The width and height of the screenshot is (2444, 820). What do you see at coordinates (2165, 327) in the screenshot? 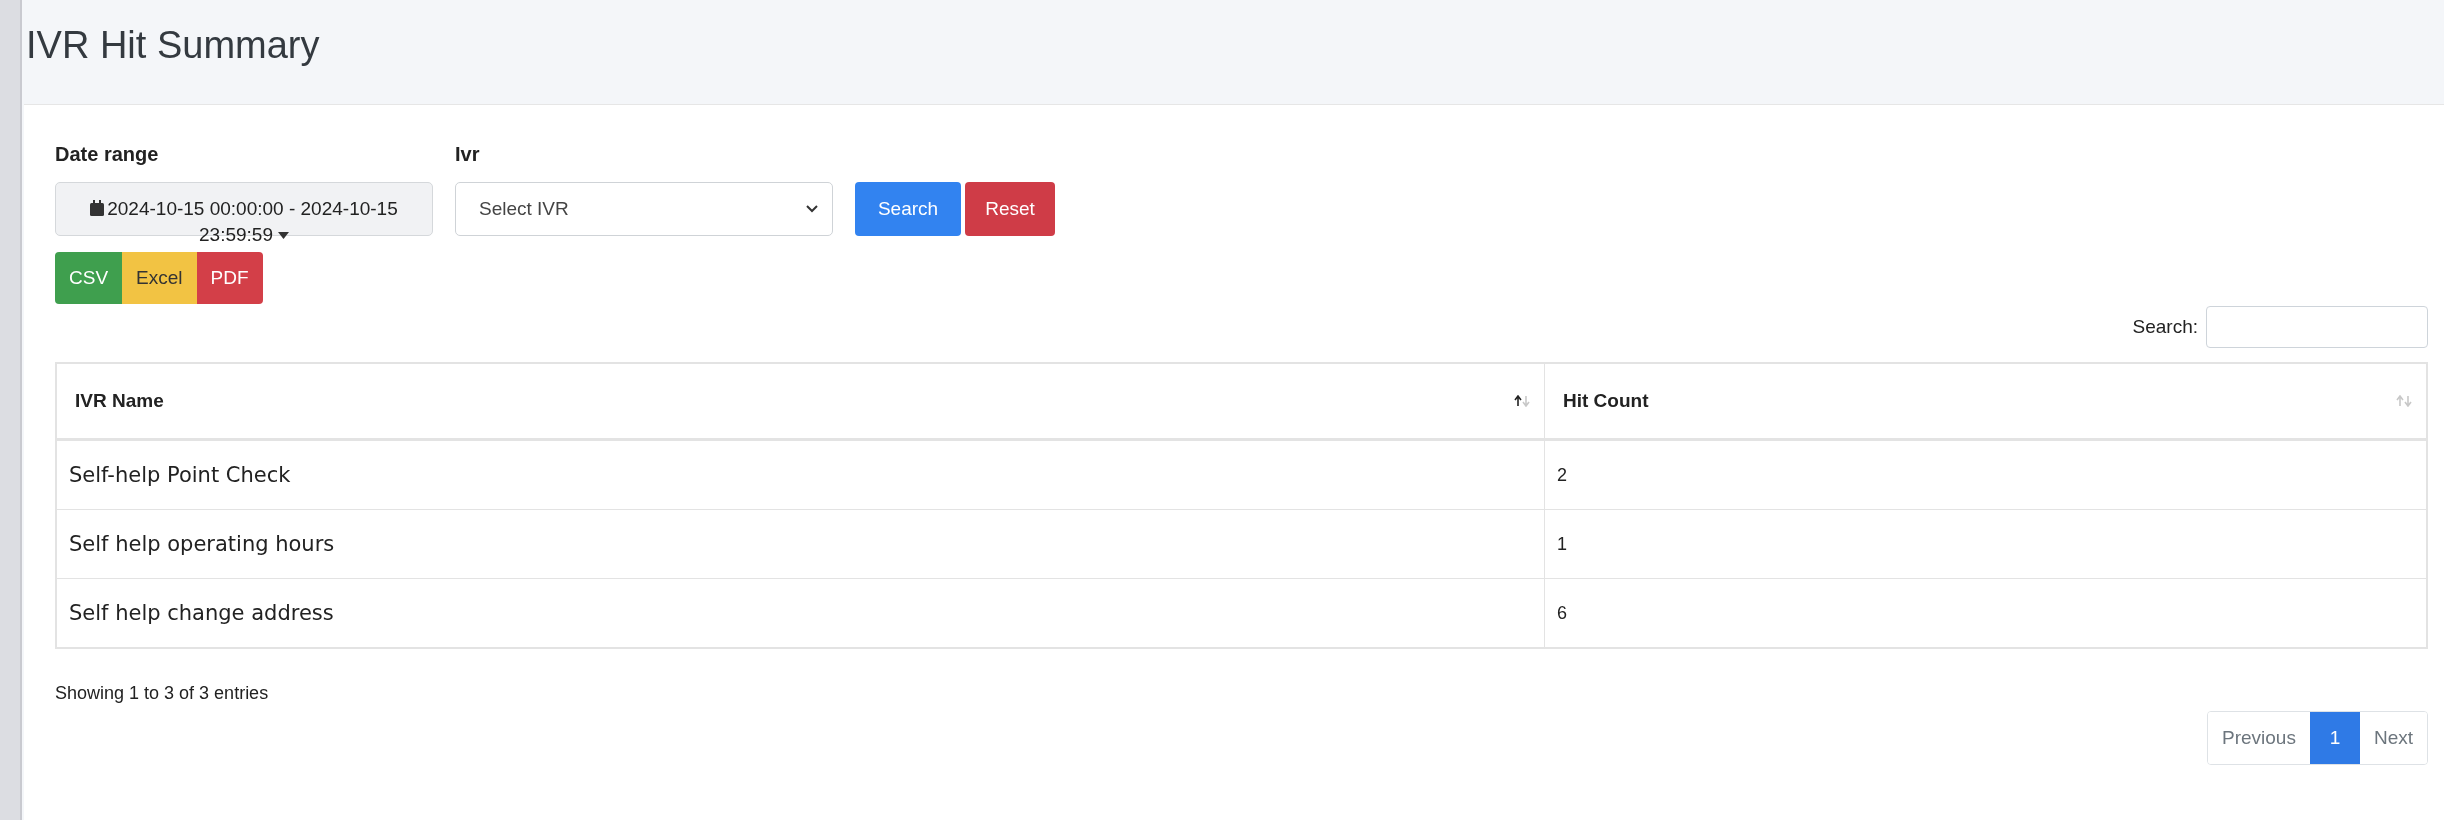
I see `search-label: Search:` at bounding box center [2165, 327].